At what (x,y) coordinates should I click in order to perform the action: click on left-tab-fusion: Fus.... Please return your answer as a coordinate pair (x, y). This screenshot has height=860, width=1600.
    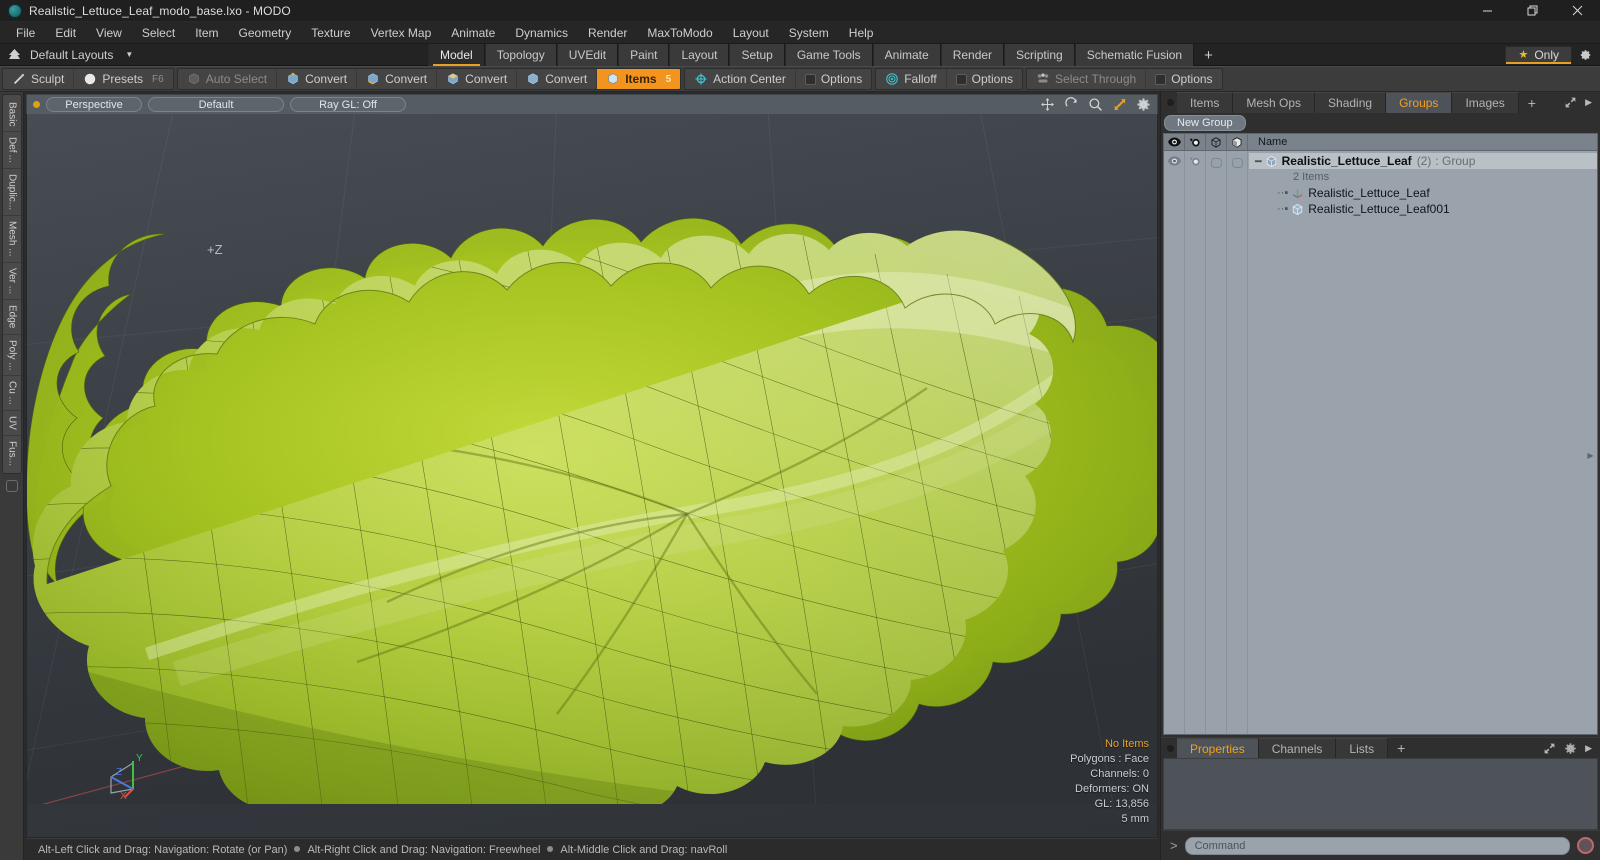
    Looking at the image, I should click on (12, 453).